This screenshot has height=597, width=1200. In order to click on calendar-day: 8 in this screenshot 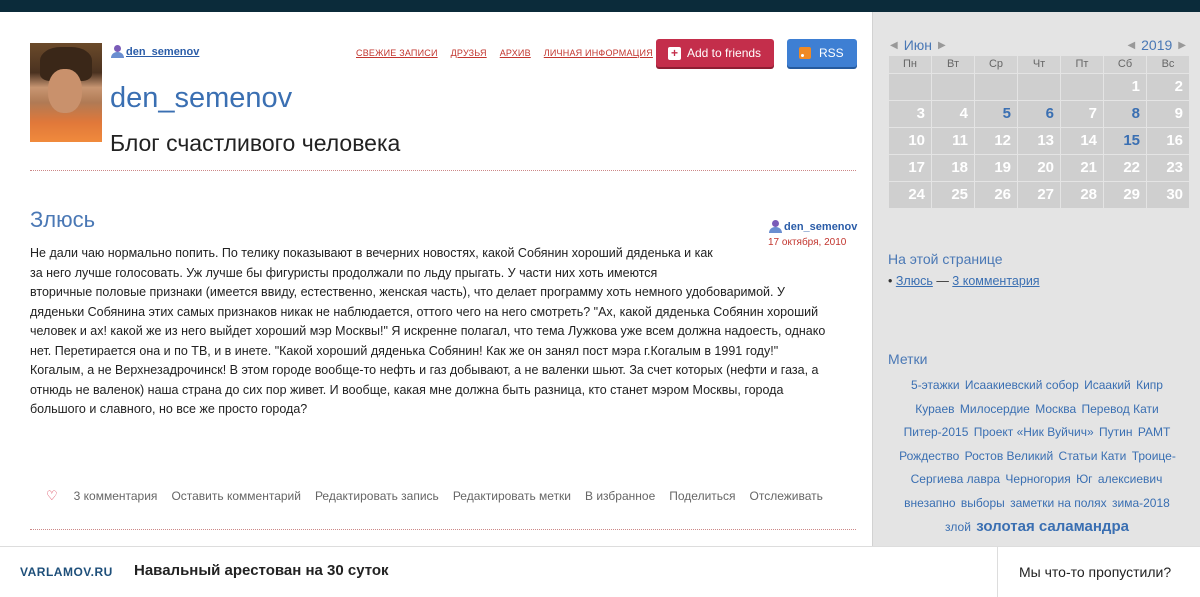, I will do `click(1125, 114)`.